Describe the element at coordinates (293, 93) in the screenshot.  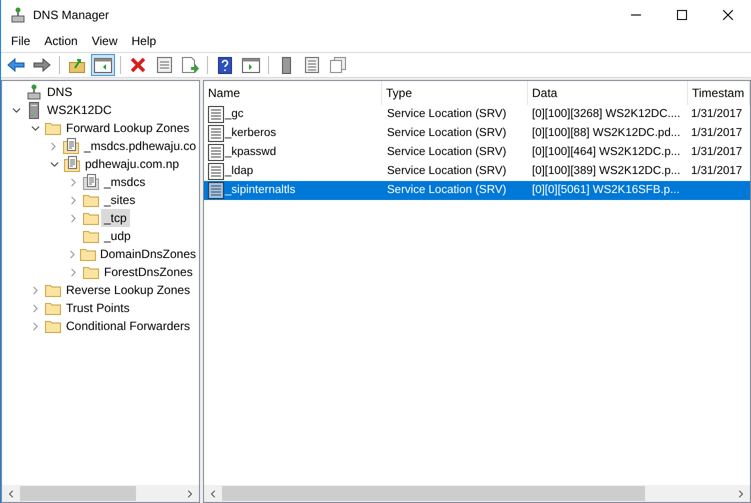
I see `column-header: Name` at that location.